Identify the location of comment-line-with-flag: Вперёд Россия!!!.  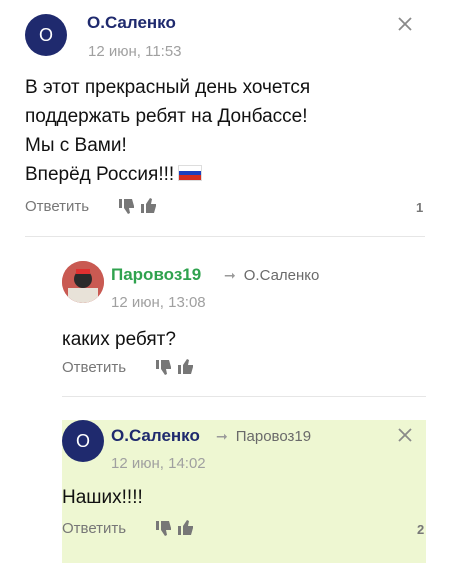
(167, 174).